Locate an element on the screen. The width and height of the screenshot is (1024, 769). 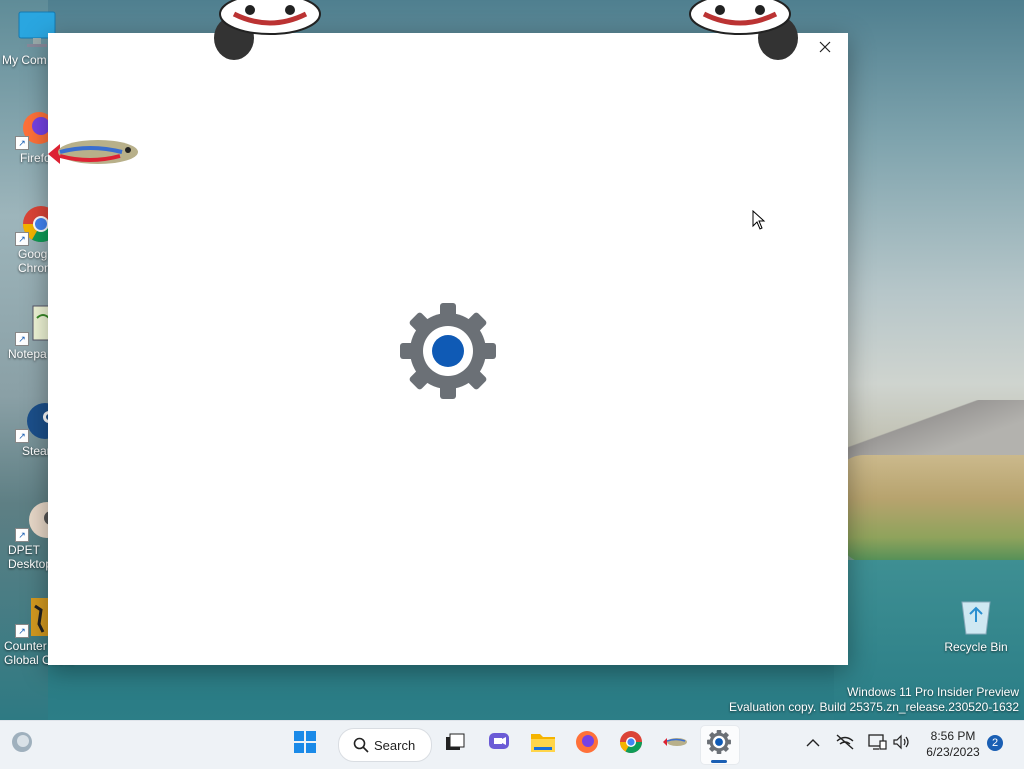
mascot-left is located at coordinates (269, 31).